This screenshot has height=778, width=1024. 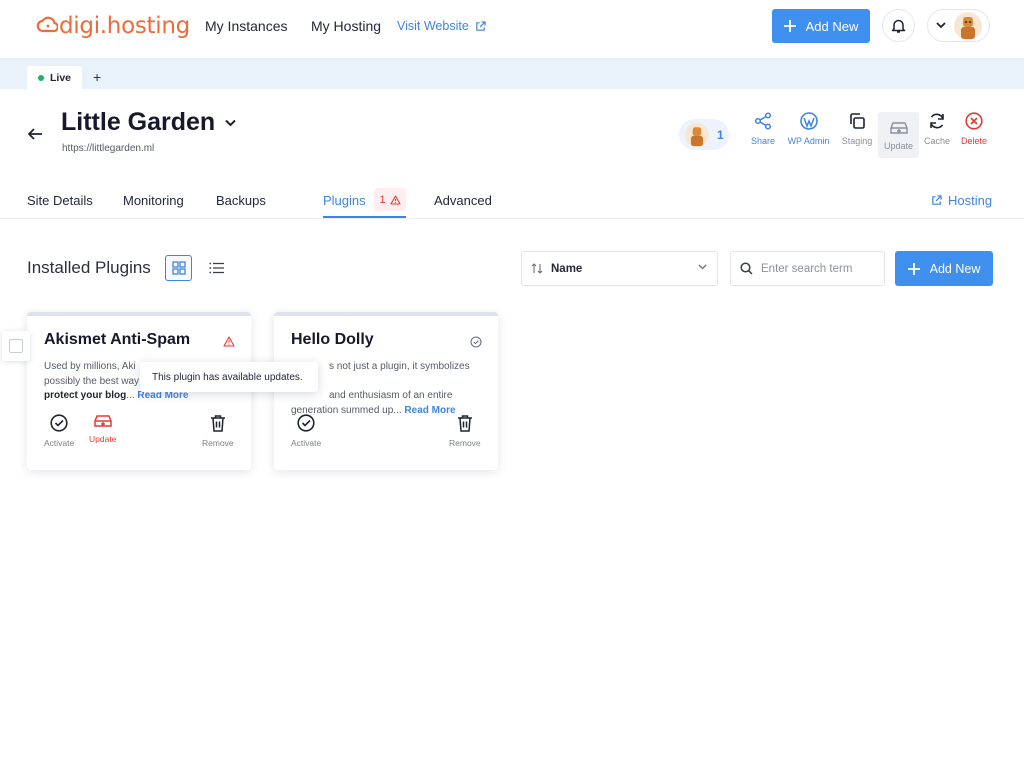 I want to click on update-plugin-label: Update, so click(x=103, y=439).